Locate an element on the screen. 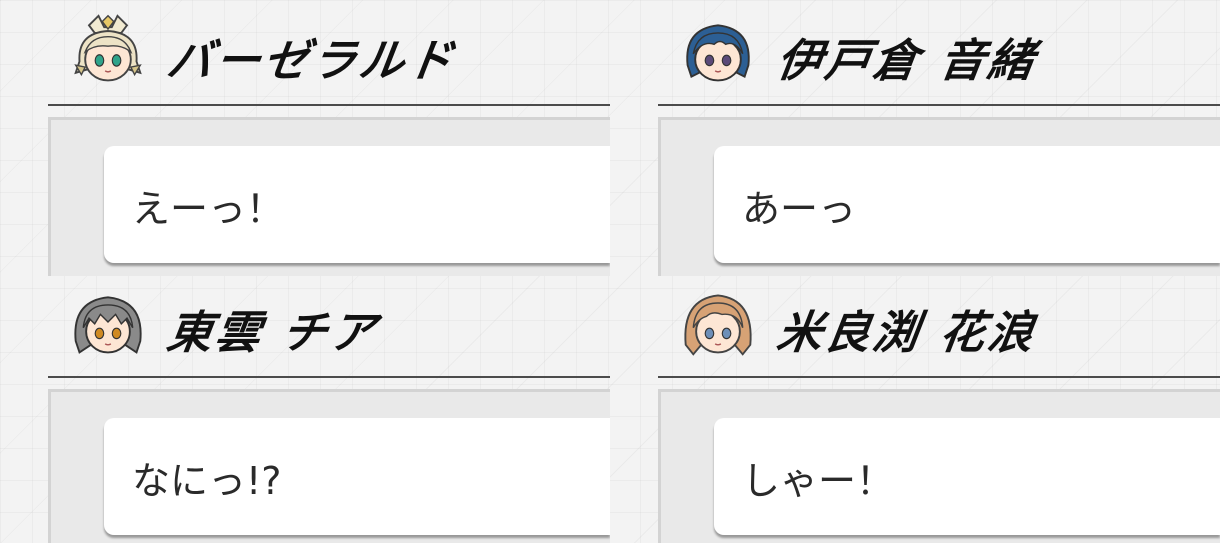 This screenshot has height=543, width=1220. speaker-header: 伊戸倉 音緒 is located at coordinates (939, 52).